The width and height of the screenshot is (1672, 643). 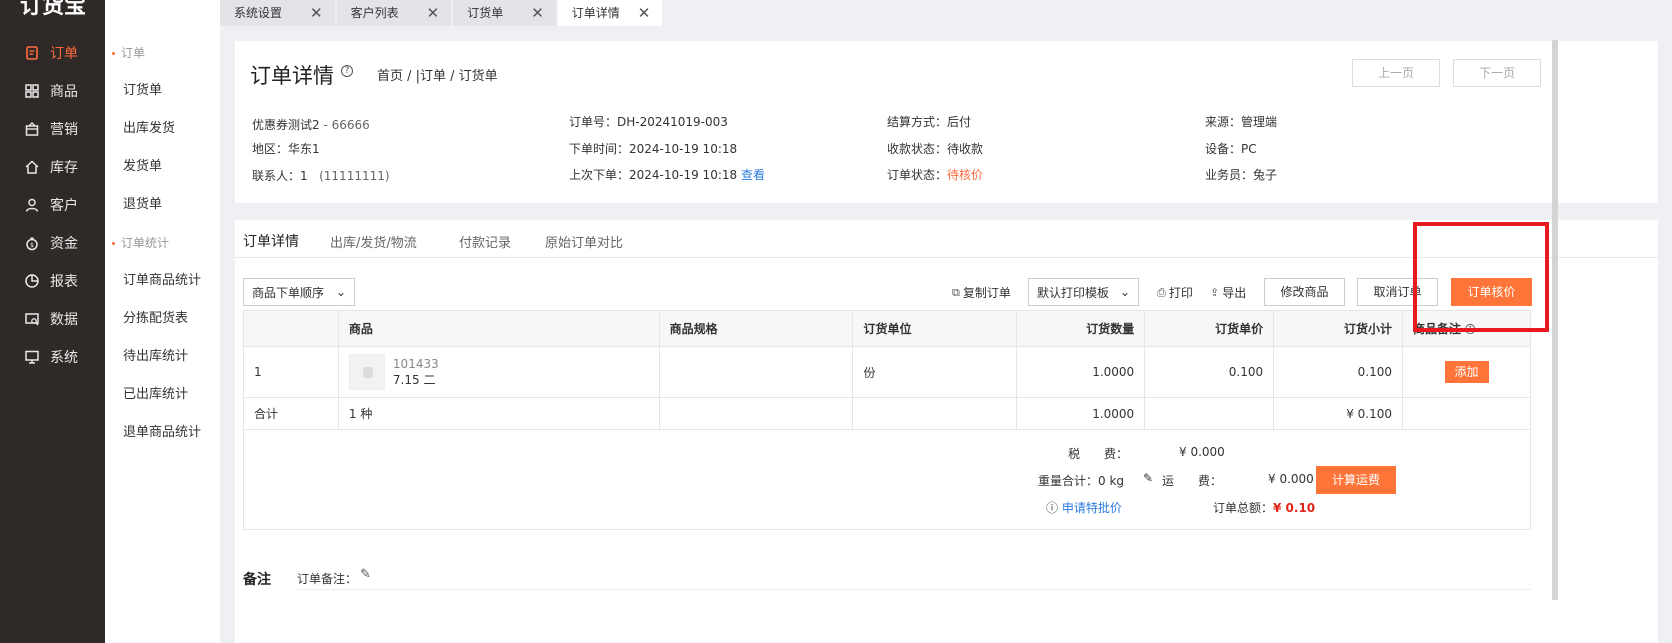 I want to click on view-link: 查看, so click(x=753, y=175).